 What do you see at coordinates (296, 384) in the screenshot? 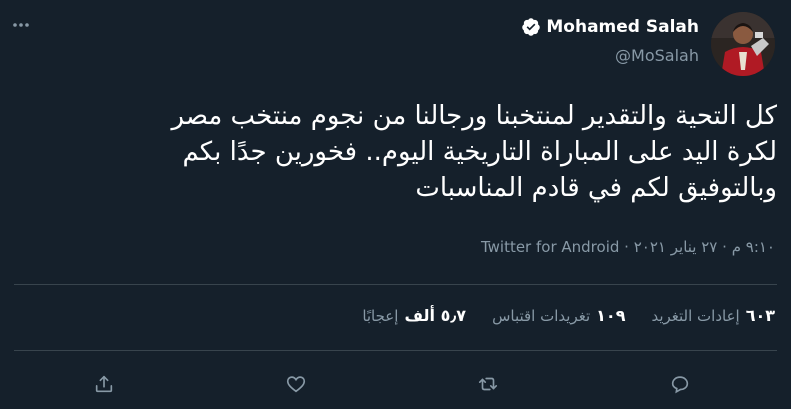
I see `like-icon` at bounding box center [296, 384].